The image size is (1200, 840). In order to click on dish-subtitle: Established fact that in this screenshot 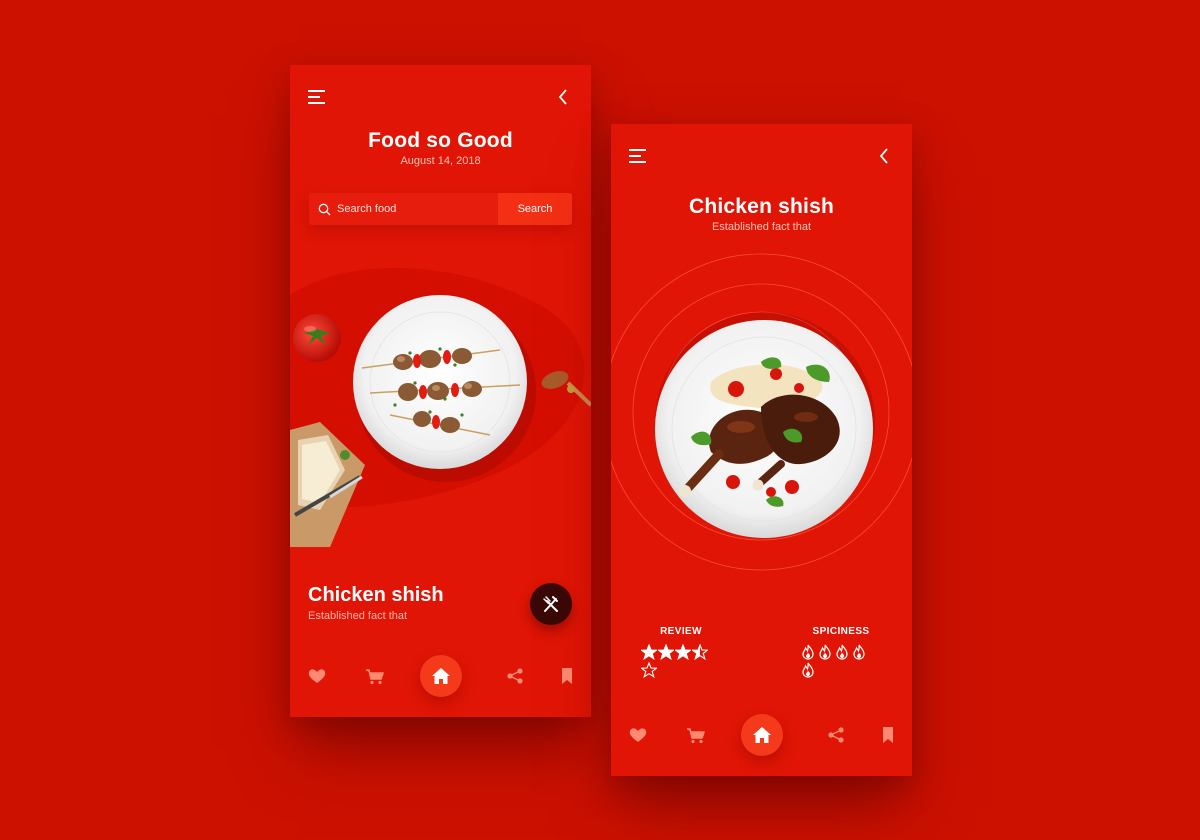, I will do `click(761, 227)`.